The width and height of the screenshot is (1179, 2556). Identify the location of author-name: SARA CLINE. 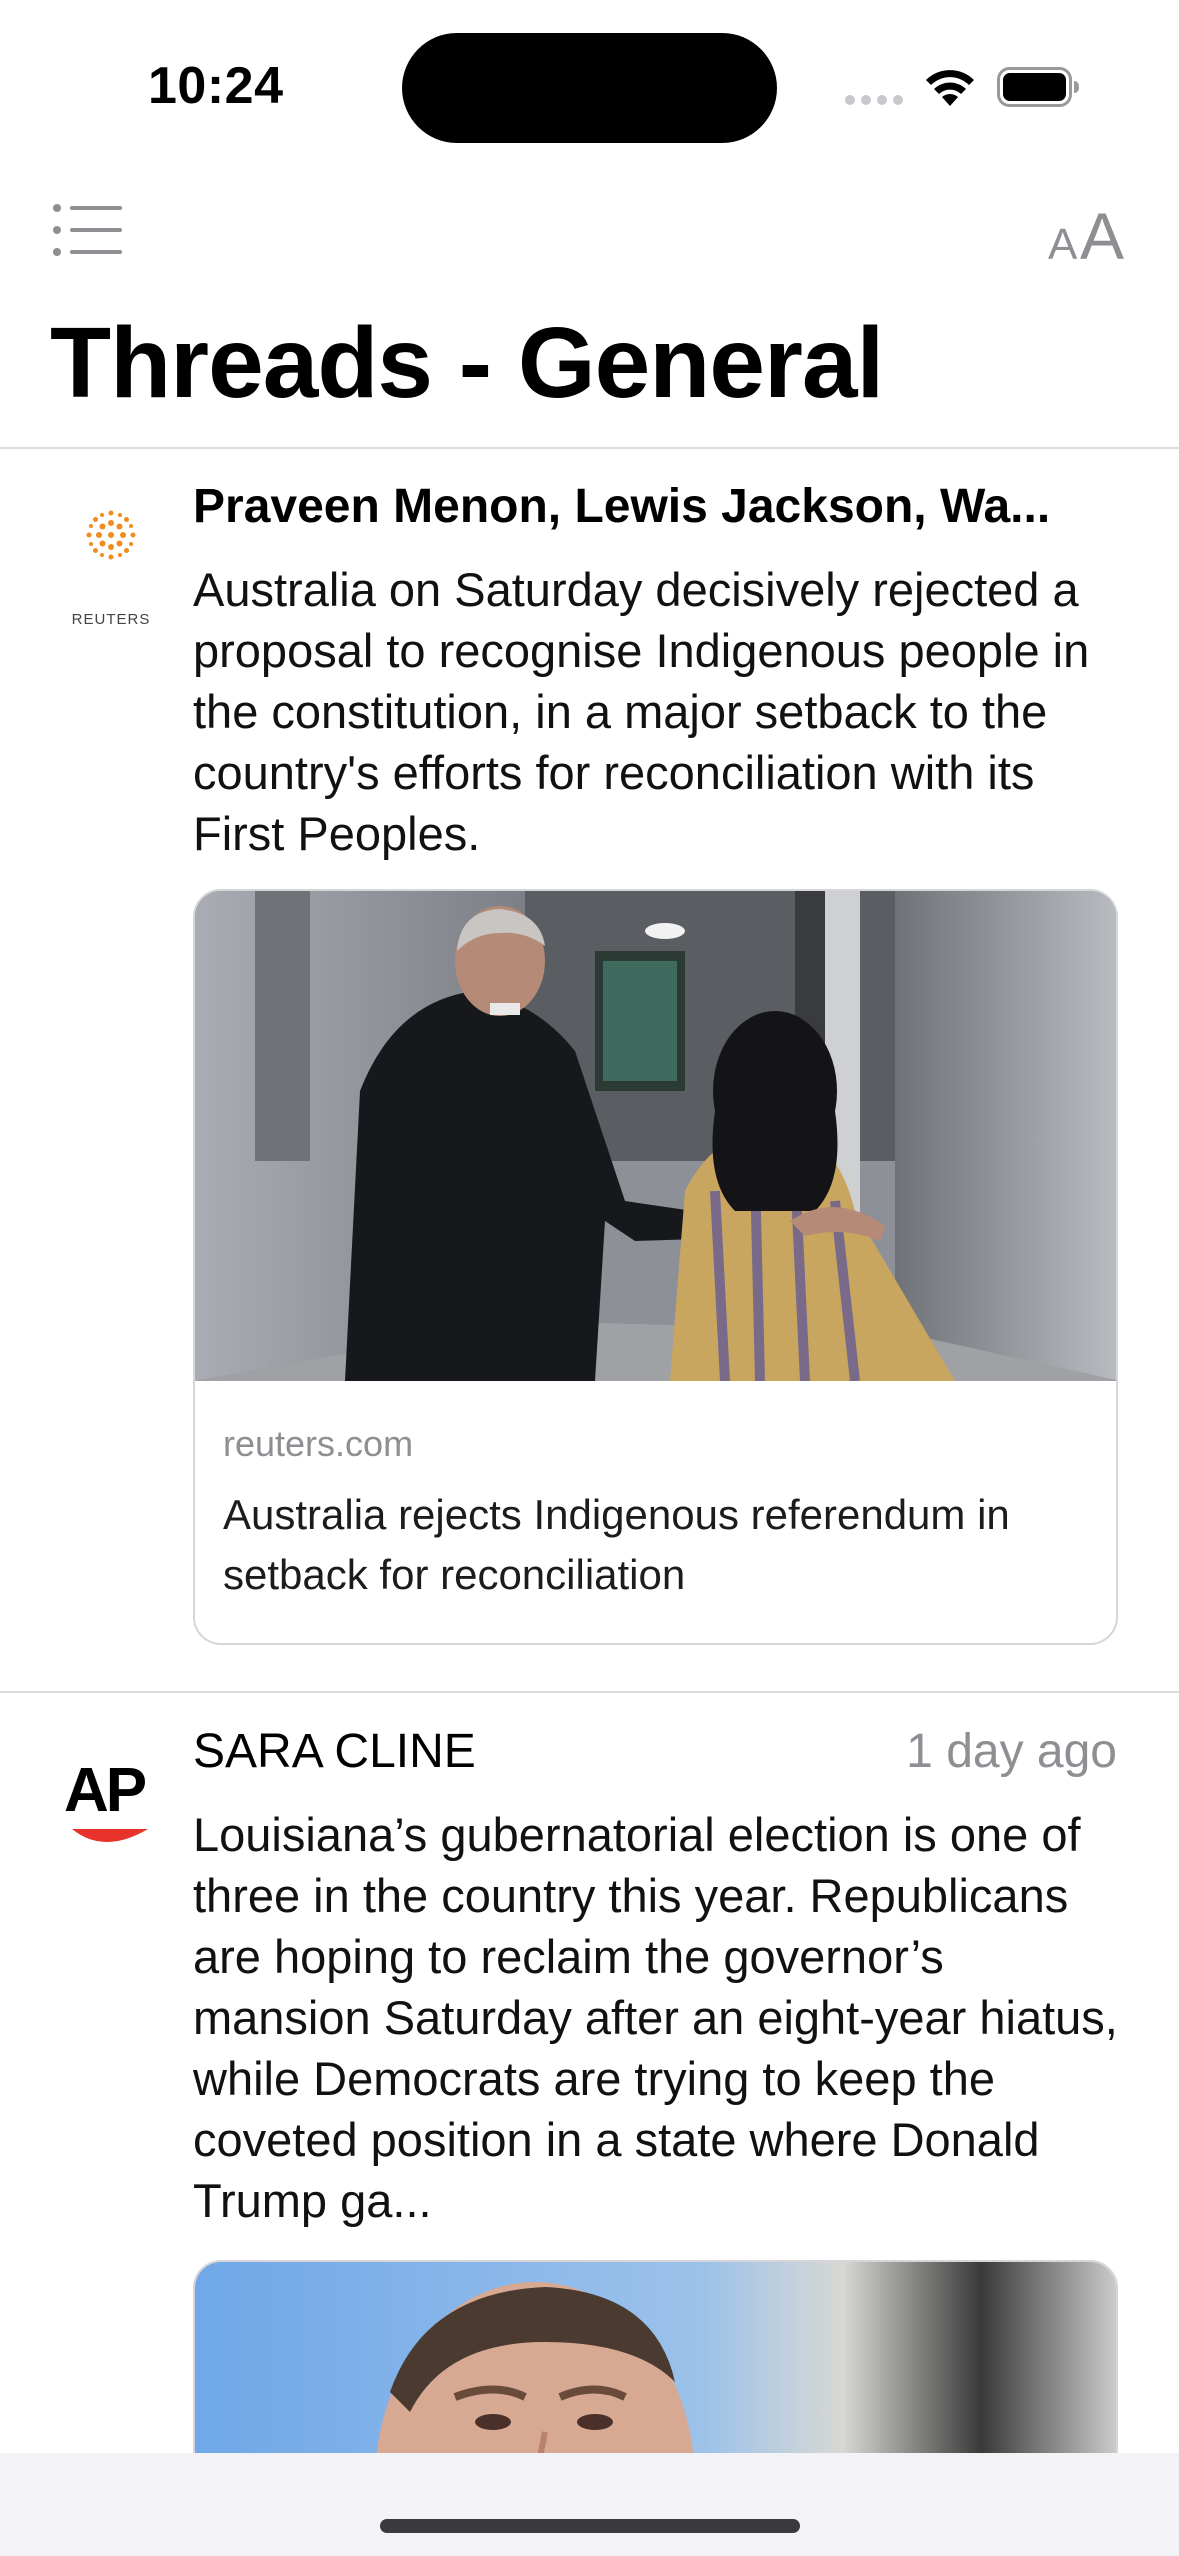
(334, 1751).